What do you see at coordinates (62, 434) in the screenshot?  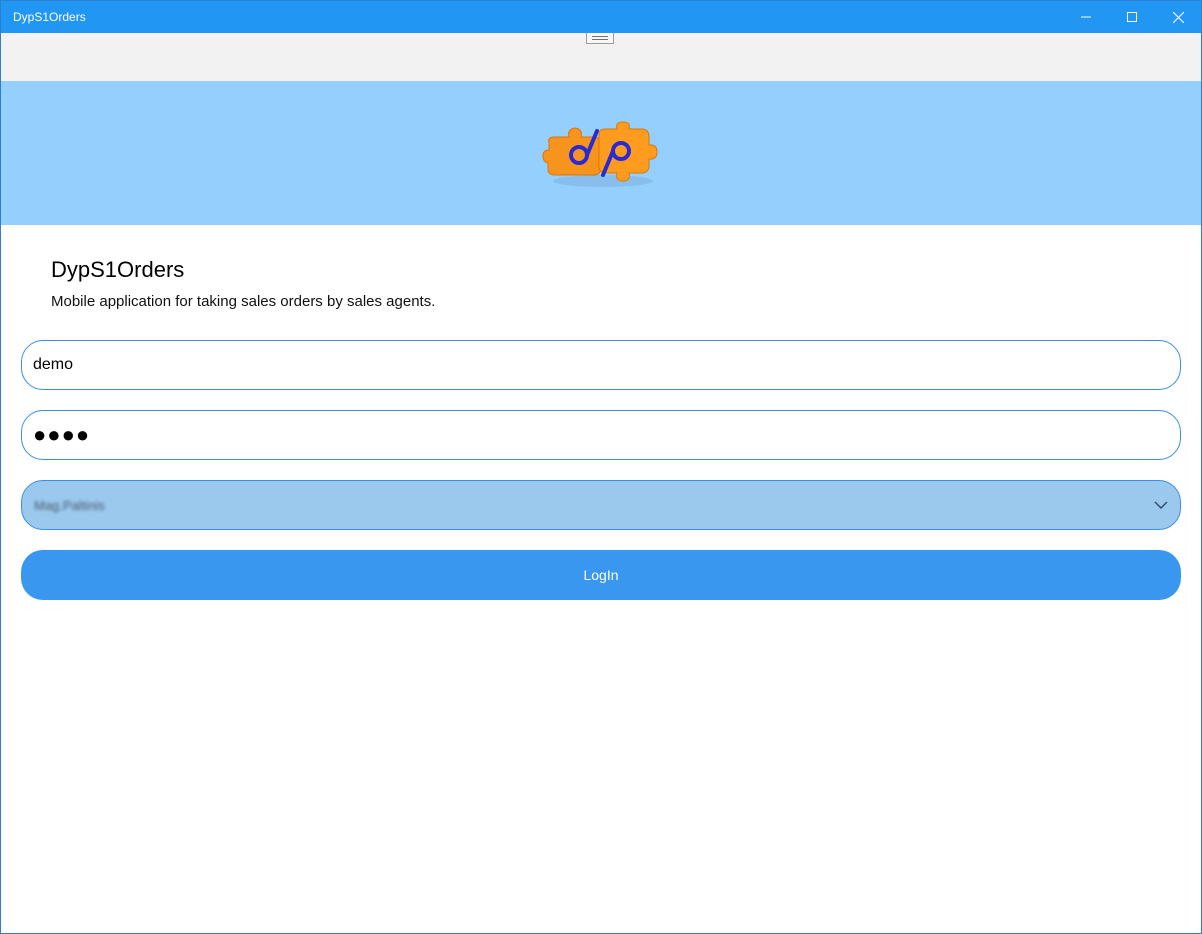 I see `password-value: ●●●●` at bounding box center [62, 434].